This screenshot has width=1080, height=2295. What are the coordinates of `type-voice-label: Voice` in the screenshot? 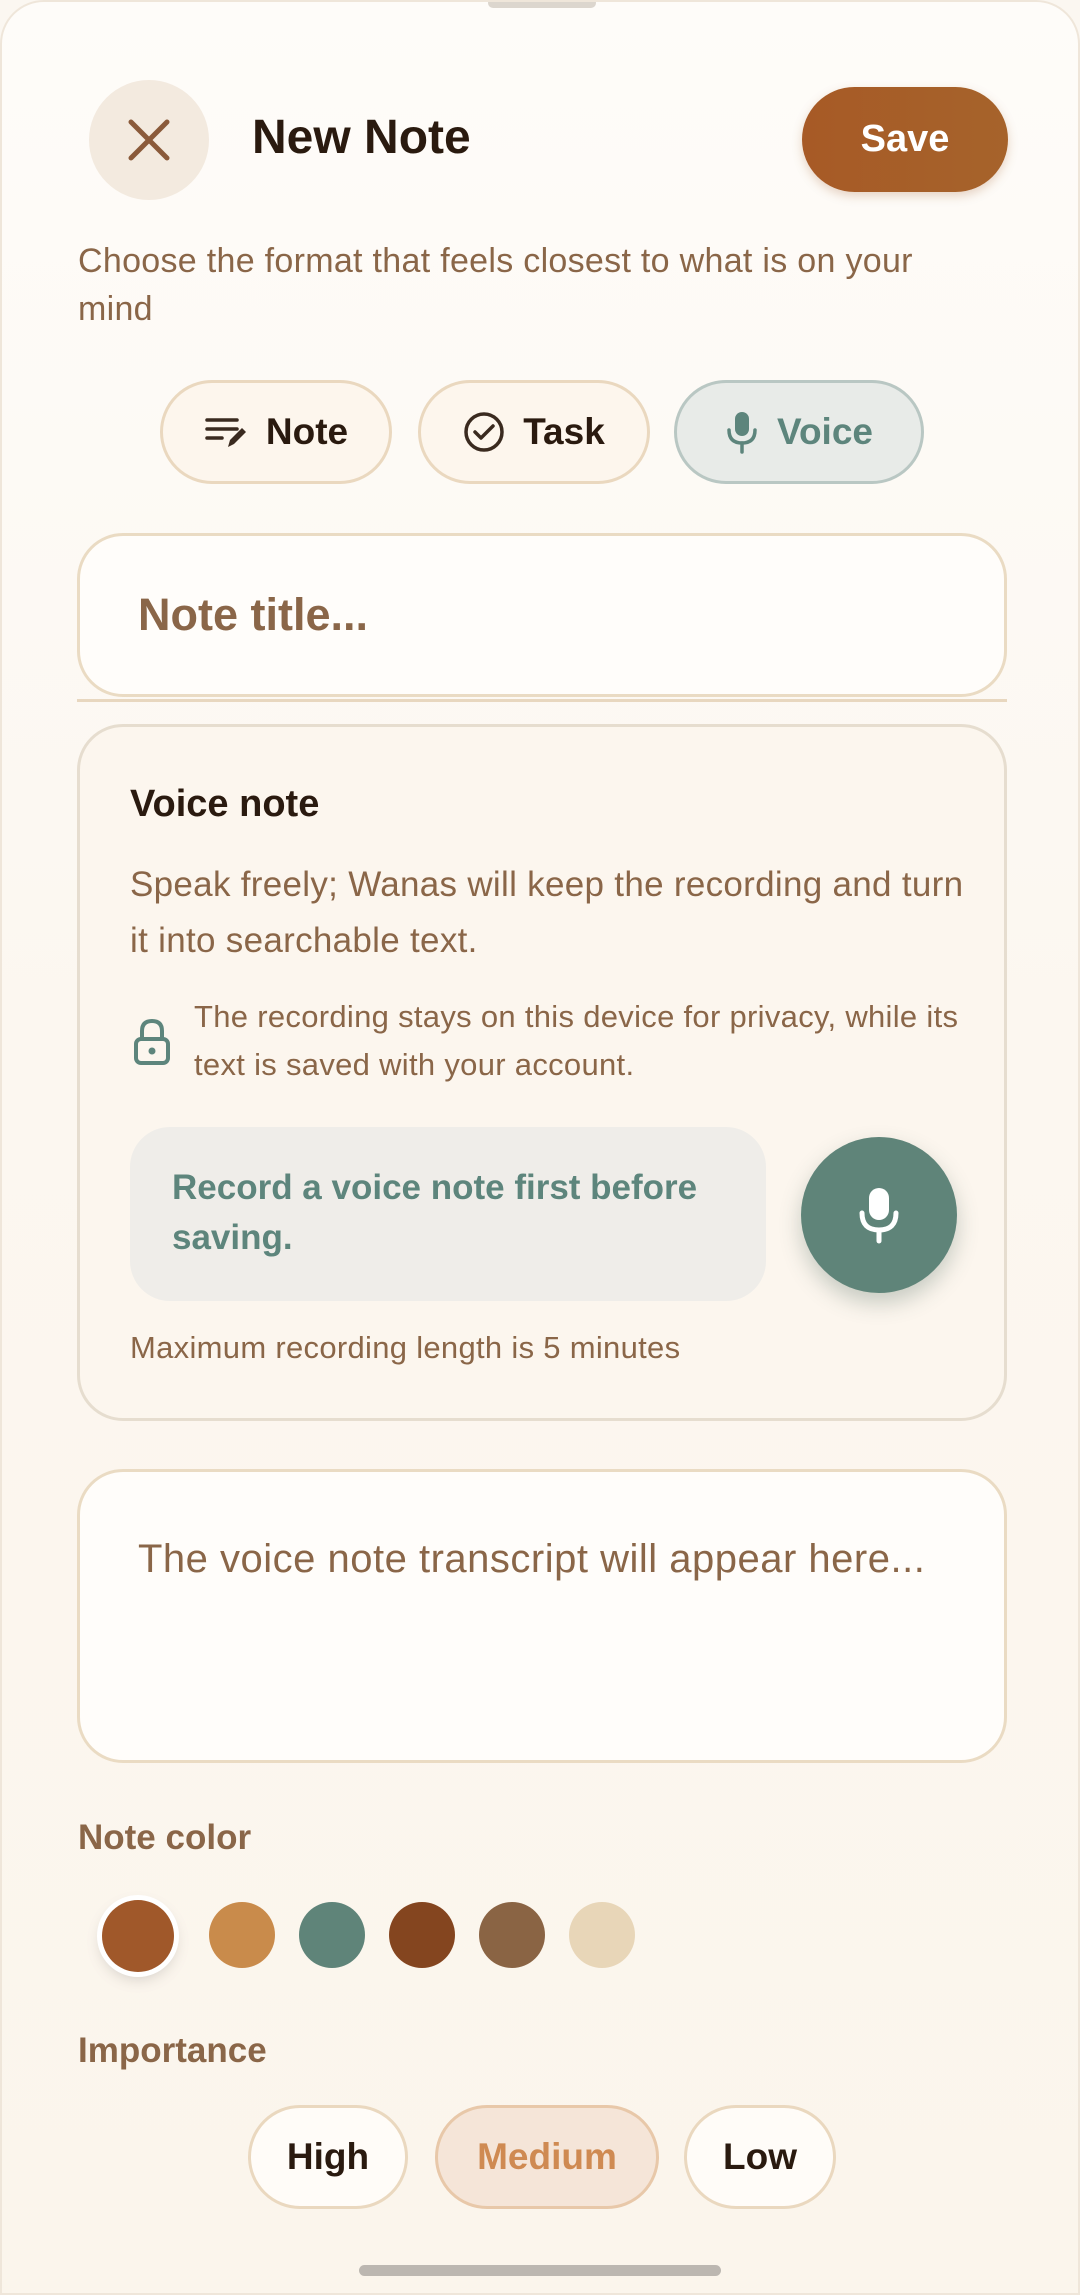 It's located at (825, 431).